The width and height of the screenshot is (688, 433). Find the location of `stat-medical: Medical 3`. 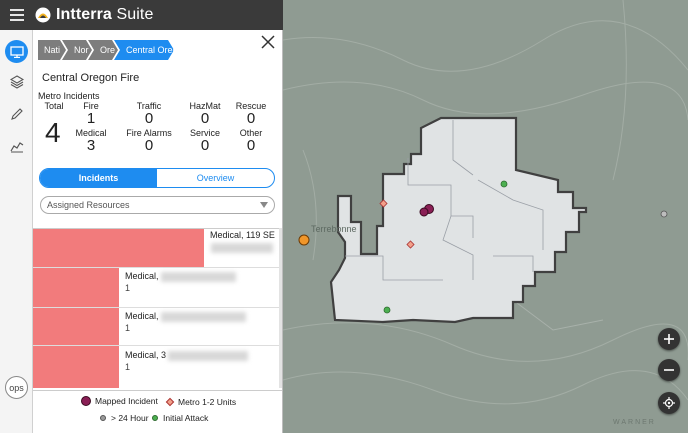

stat-medical: Medical 3 is located at coordinates (91, 141).